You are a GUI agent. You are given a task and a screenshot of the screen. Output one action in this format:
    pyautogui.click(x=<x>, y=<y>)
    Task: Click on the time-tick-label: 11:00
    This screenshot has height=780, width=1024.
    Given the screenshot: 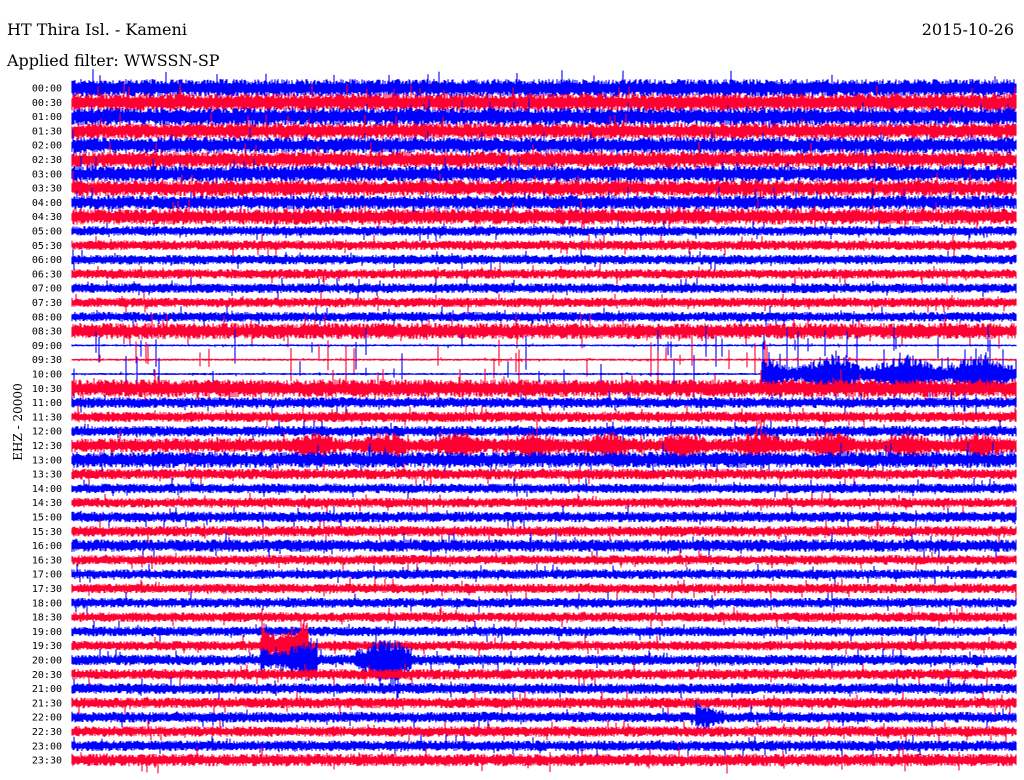 What is the action you would take?
    pyautogui.click(x=47, y=403)
    